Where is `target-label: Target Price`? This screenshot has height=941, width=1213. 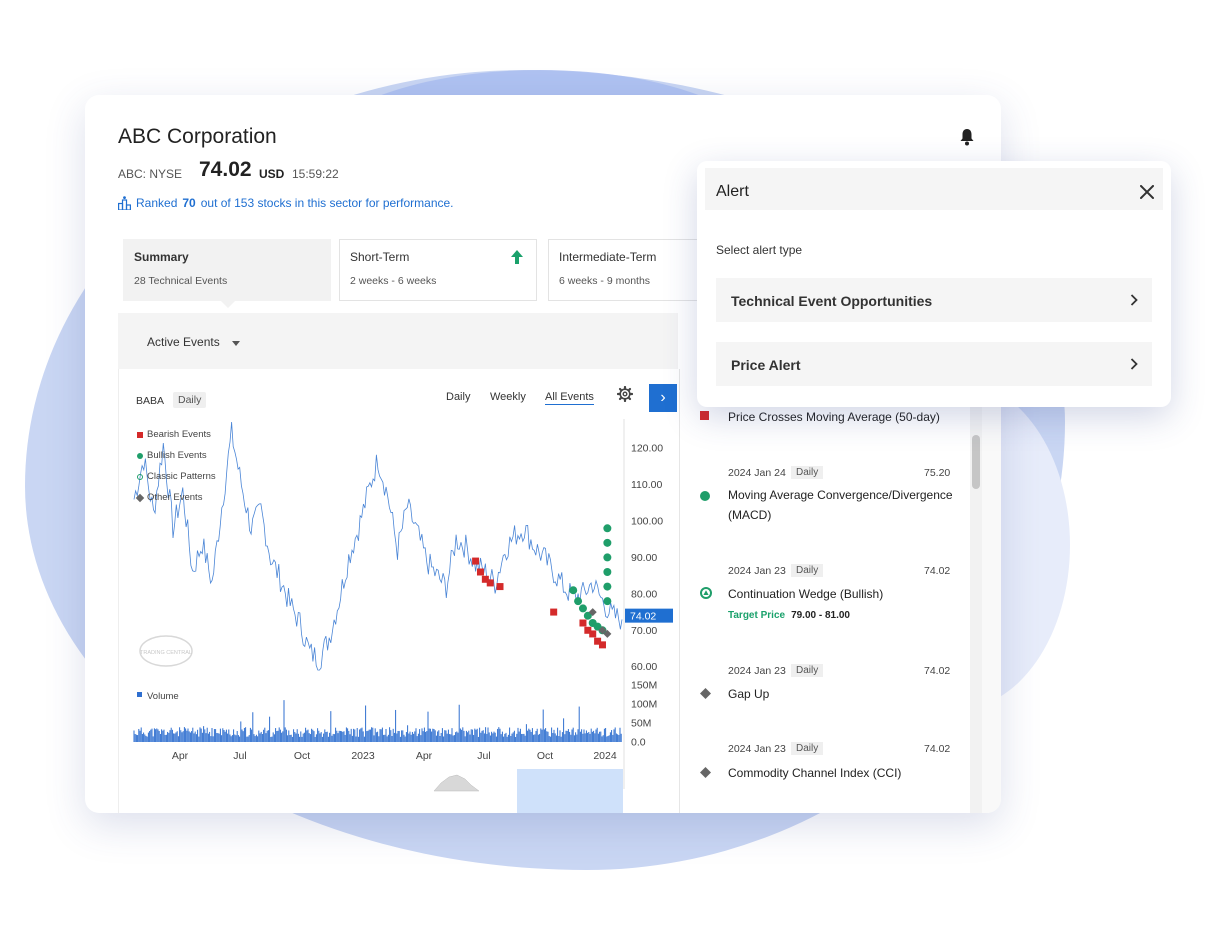
target-label: Target Price is located at coordinates (757, 615).